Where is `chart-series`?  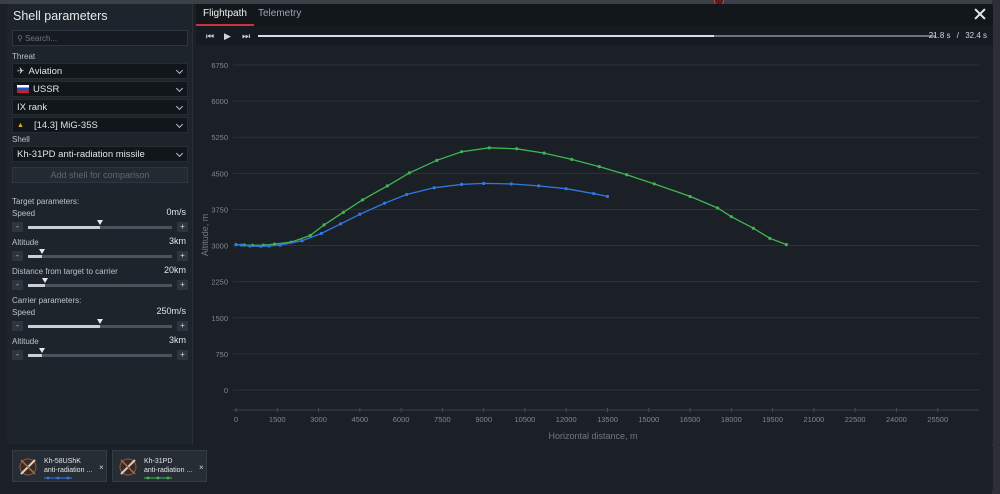 chart-series is located at coordinates (511, 197).